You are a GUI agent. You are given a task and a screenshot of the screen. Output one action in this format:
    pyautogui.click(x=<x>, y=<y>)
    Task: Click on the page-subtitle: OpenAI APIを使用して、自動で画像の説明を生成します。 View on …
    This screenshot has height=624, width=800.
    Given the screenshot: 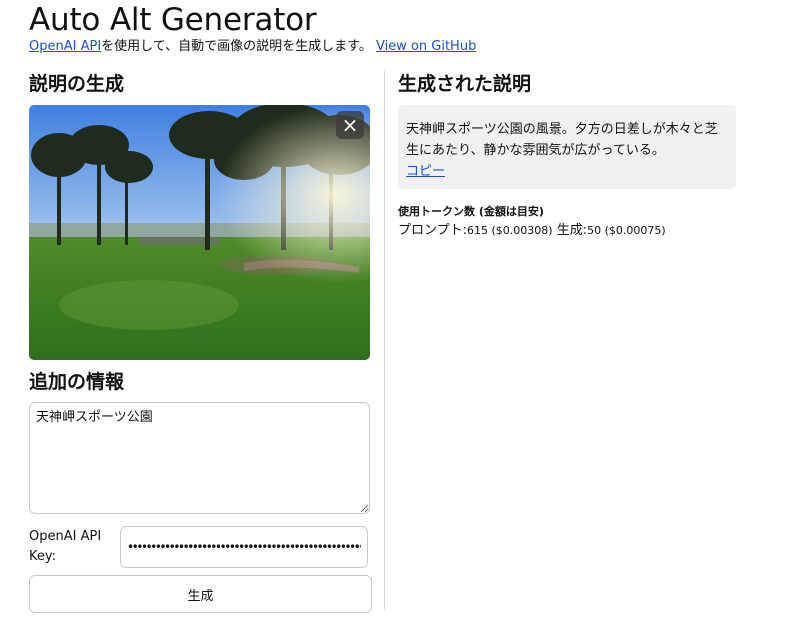 What is the action you would take?
    pyautogui.click(x=252, y=47)
    